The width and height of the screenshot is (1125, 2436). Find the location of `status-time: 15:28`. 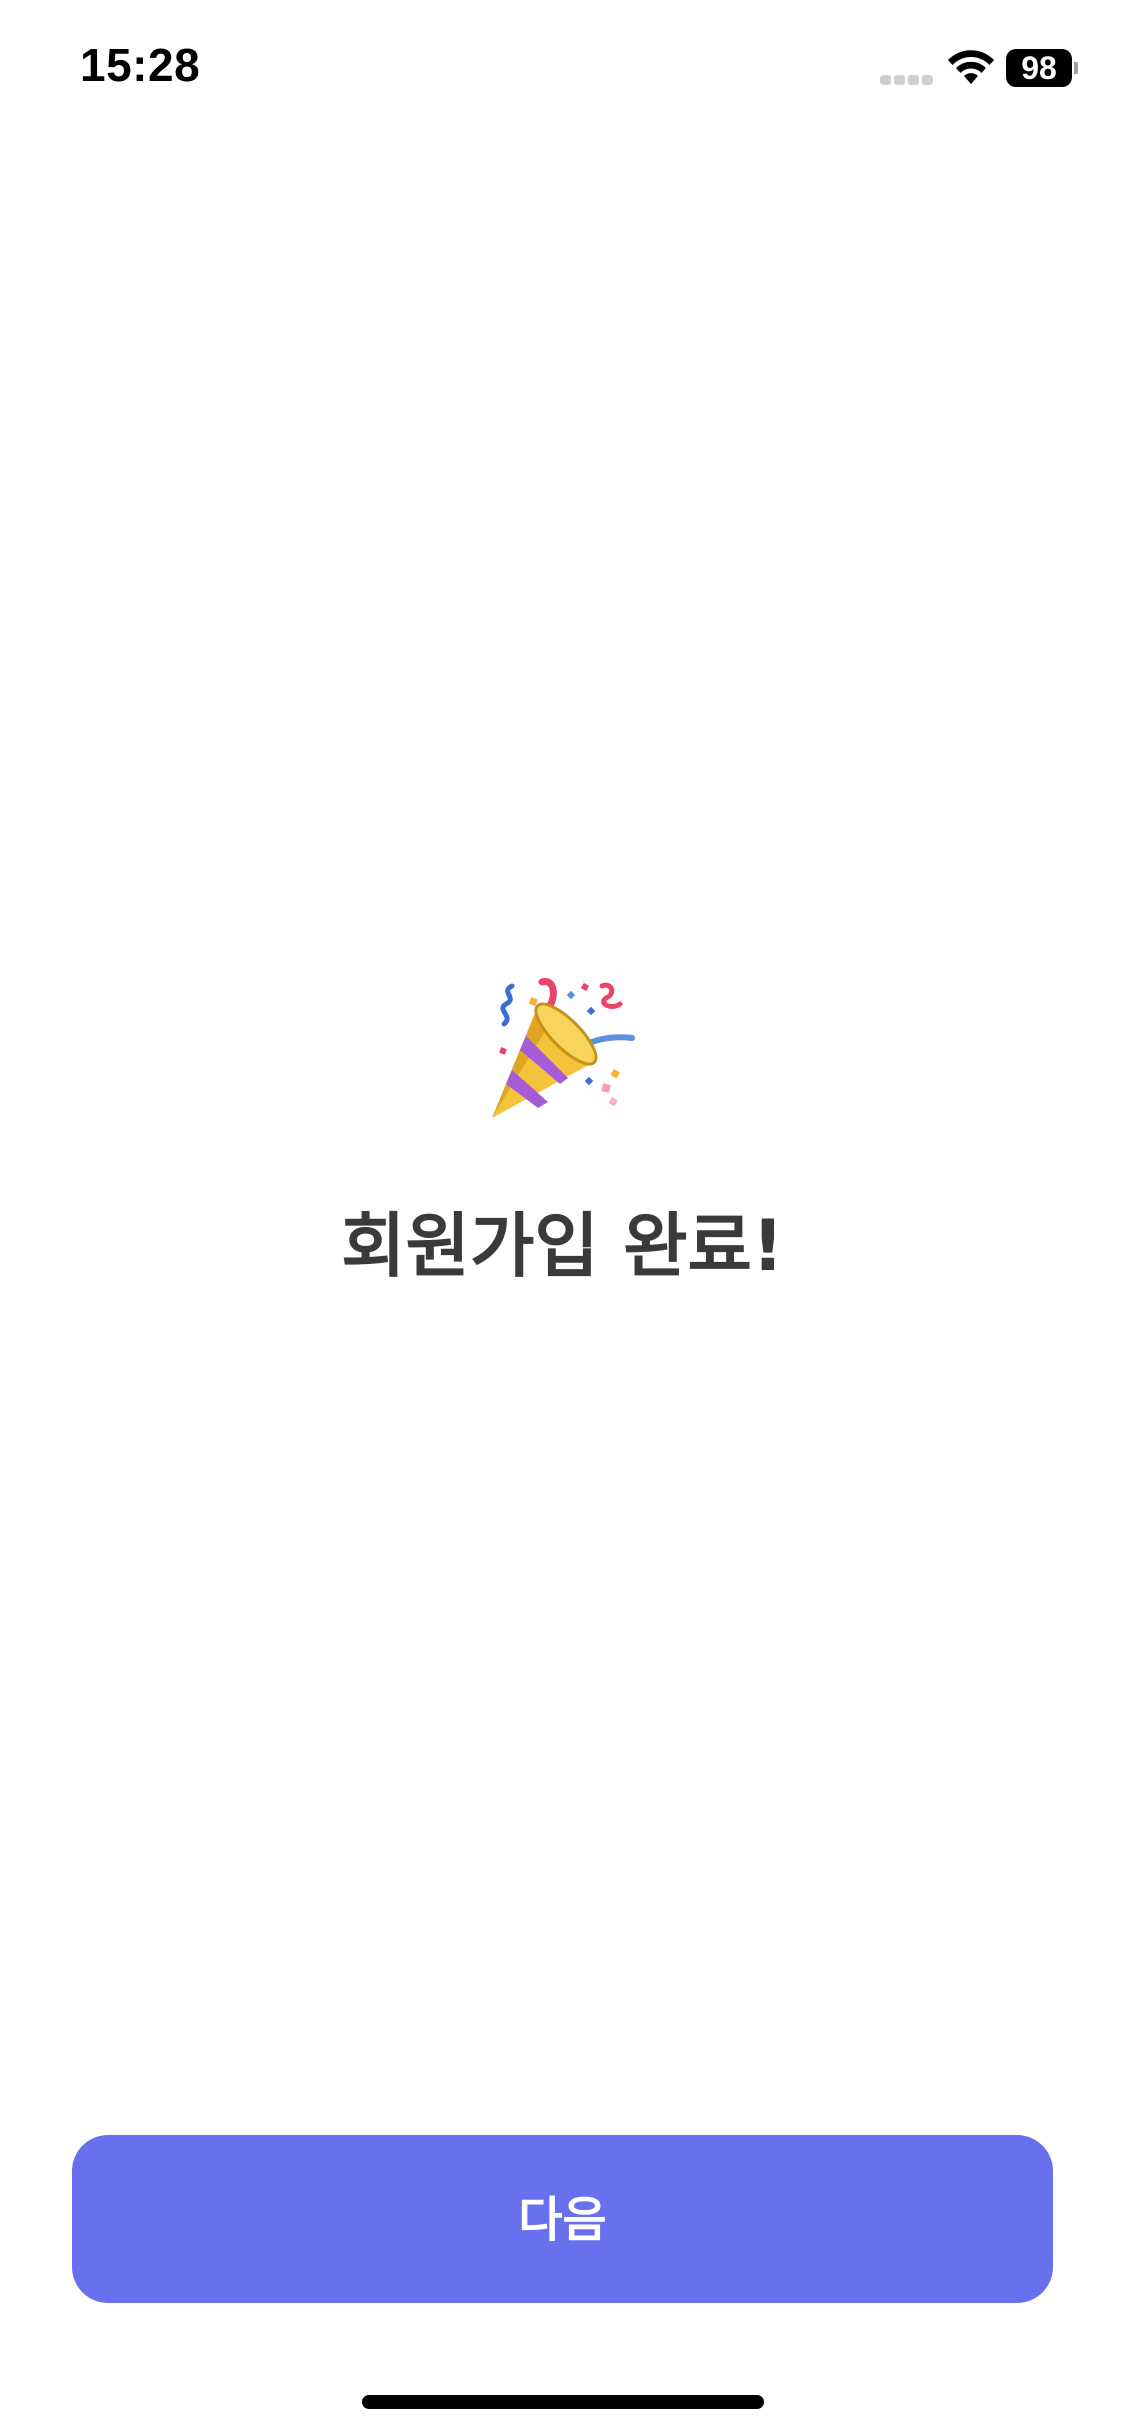

status-time: 15:28 is located at coordinates (140, 65).